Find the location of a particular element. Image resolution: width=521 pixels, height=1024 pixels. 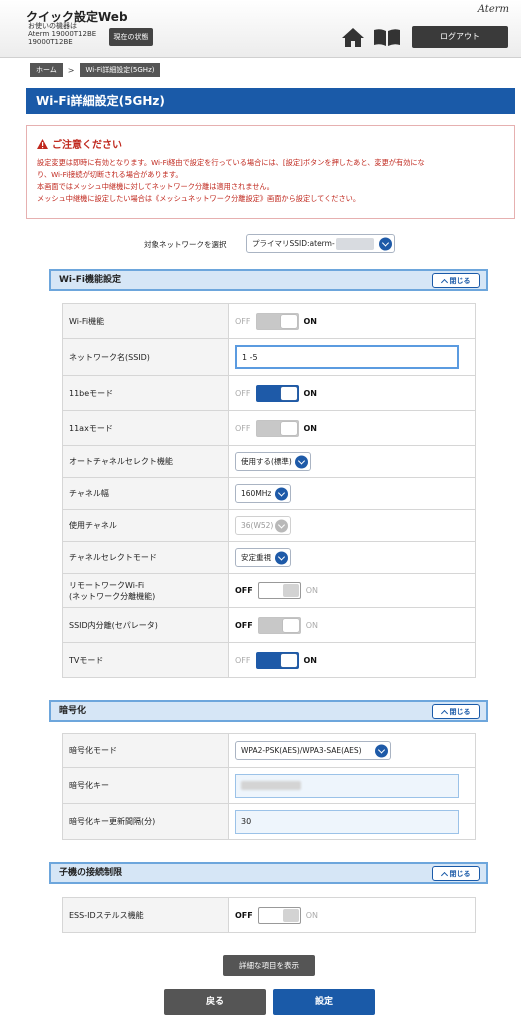

row-tv-mode: TVモード OFF ON is located at coordinates (269, 660).